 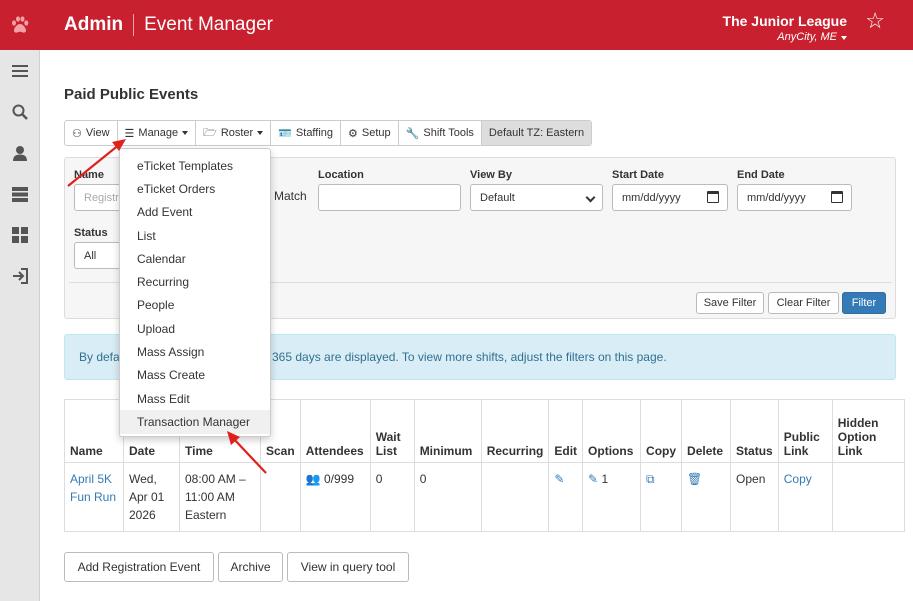 I want to click on menu-item-mass-edit: Mass Edit, so click(x=195, y=398).